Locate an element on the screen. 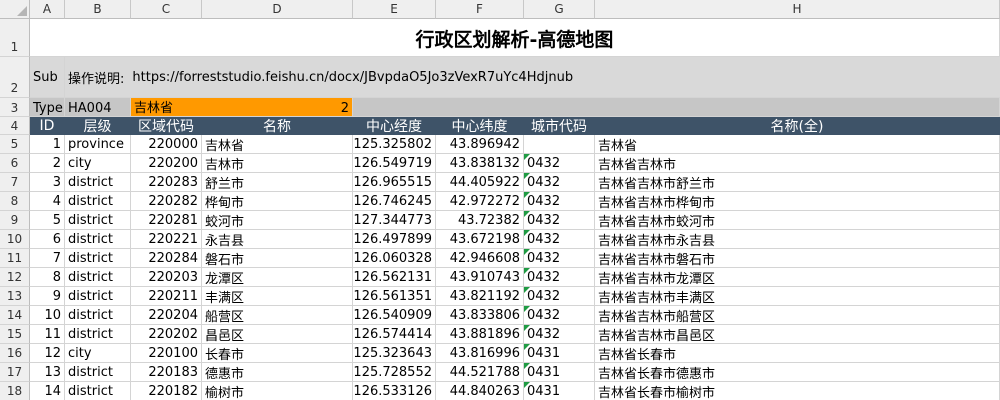 The image size is (1000, 400). header-level: 层级 is located at coordinates (98, 126).